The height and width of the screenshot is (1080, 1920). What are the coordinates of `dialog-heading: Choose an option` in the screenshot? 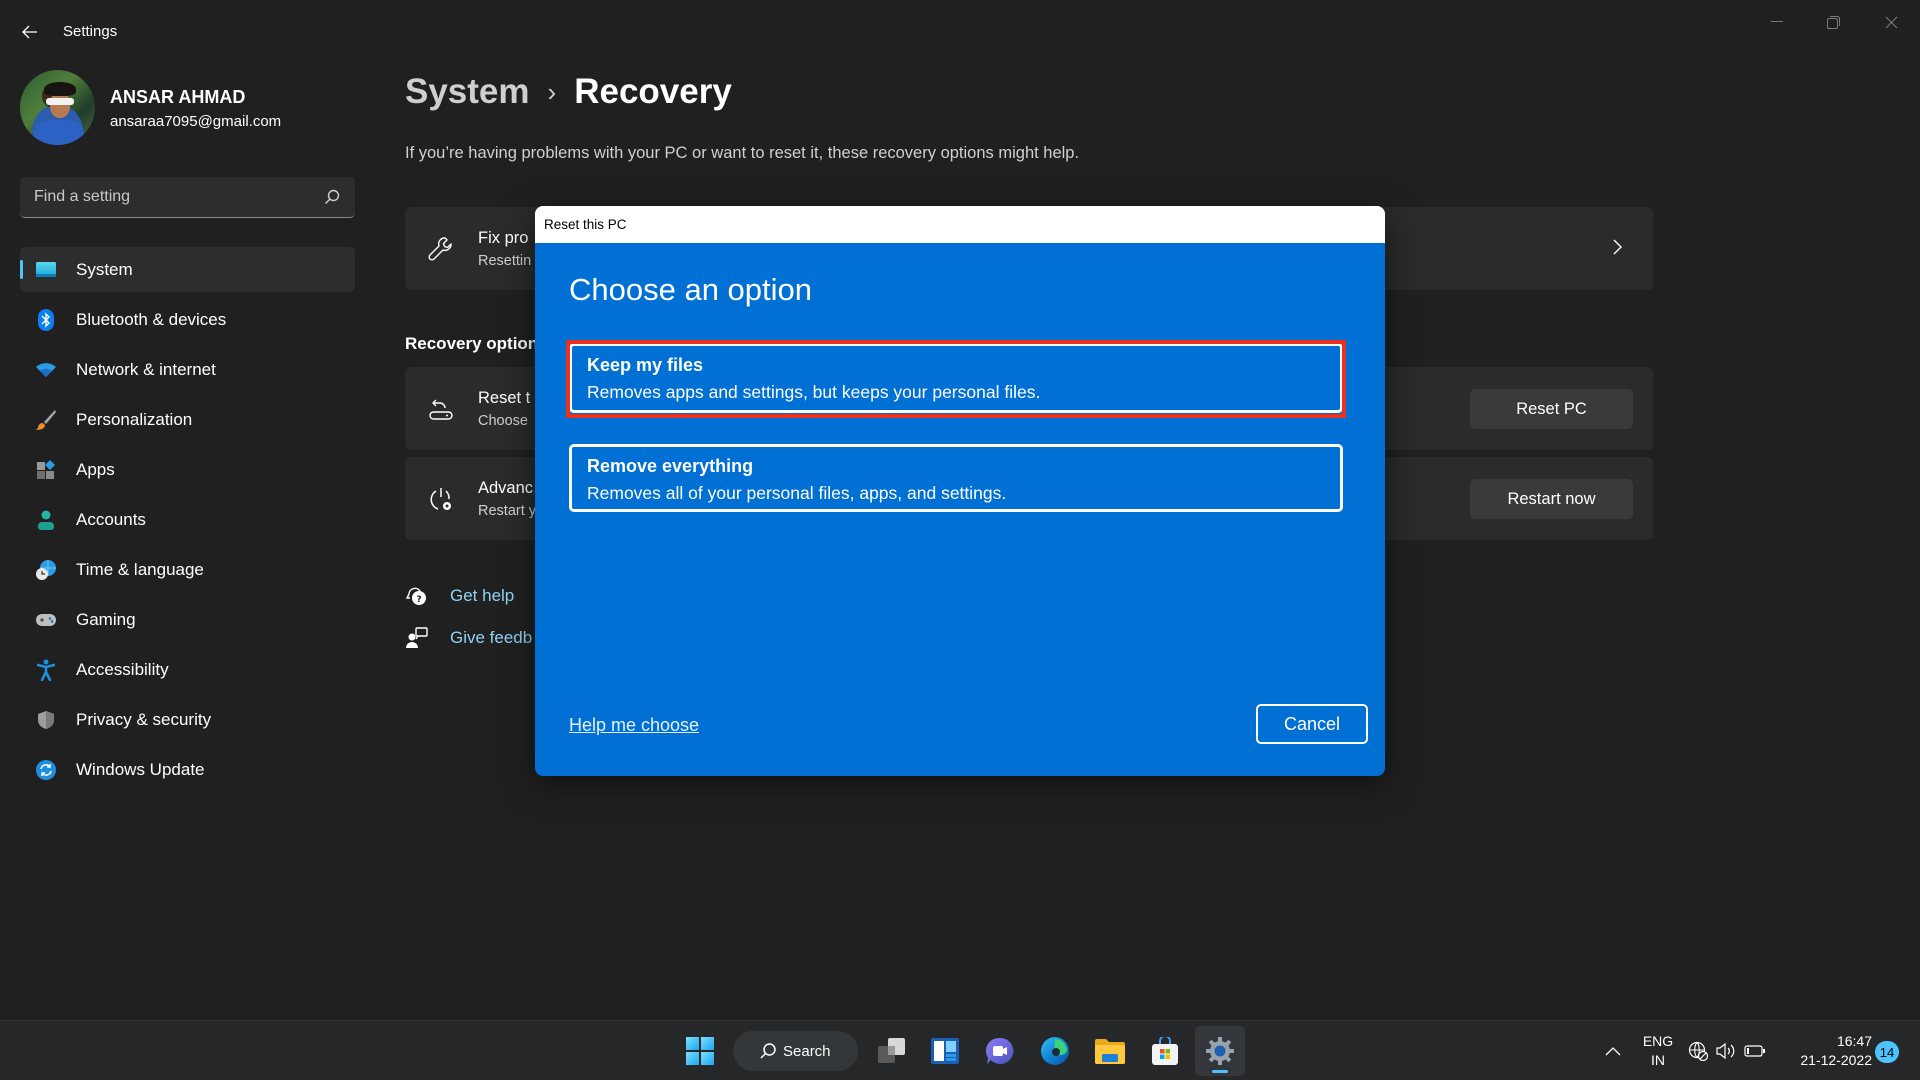 It's located at (691, 289).